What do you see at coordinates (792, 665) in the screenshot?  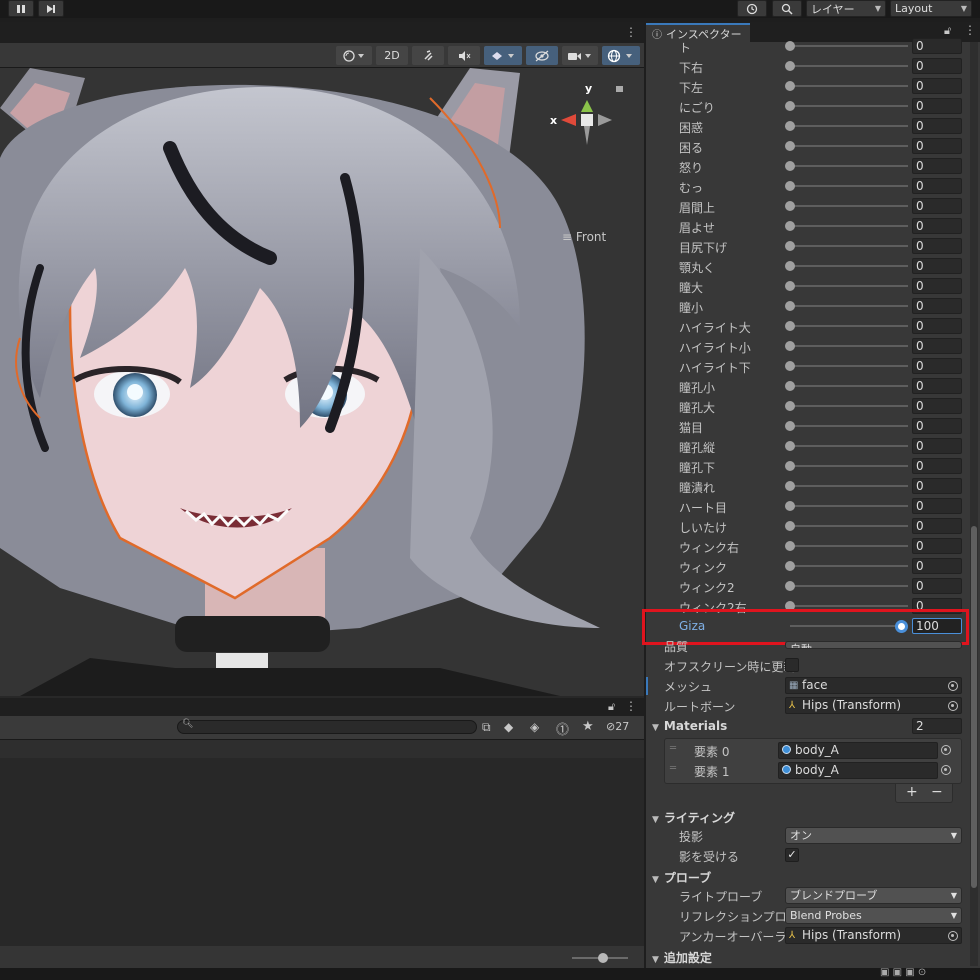 I see `offscreen-checkbox` at bounding box center [792, 665].